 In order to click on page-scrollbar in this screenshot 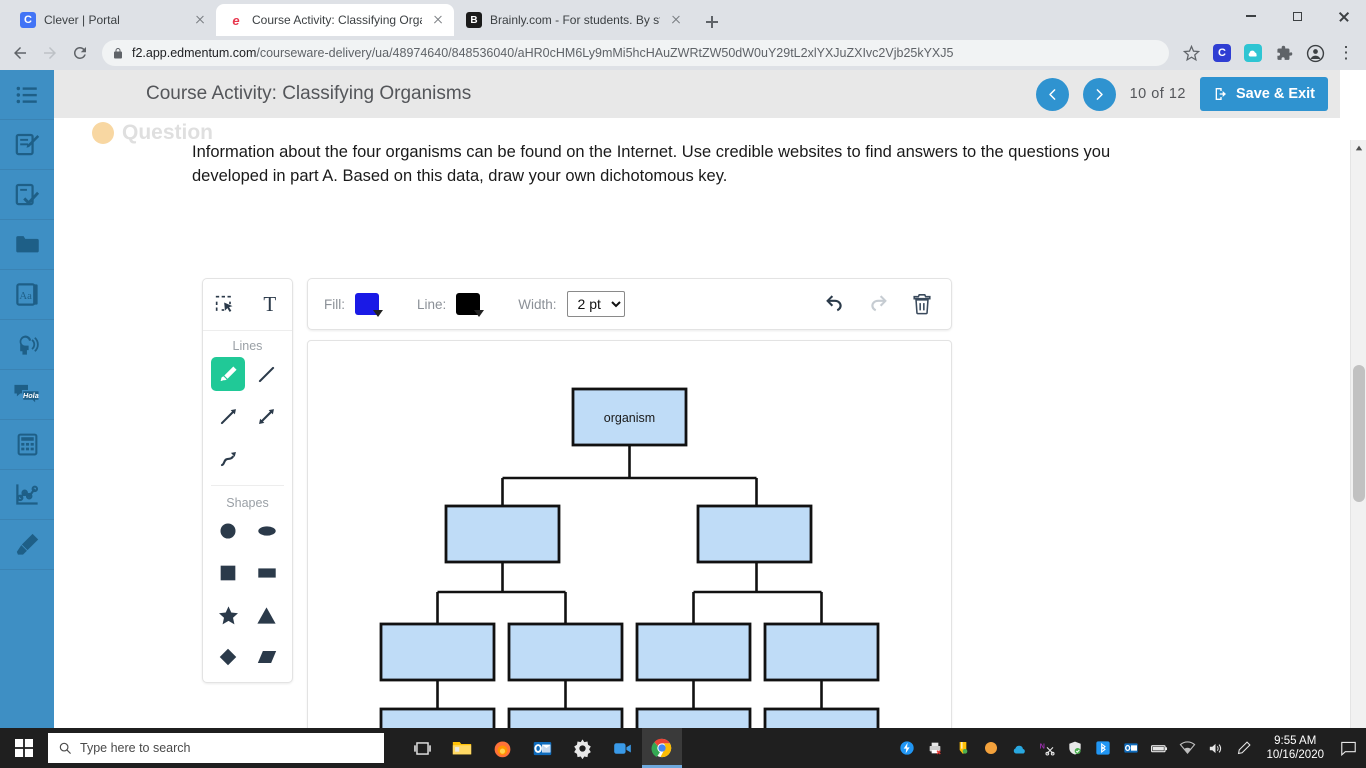, I will do `click(1358, 454)`.